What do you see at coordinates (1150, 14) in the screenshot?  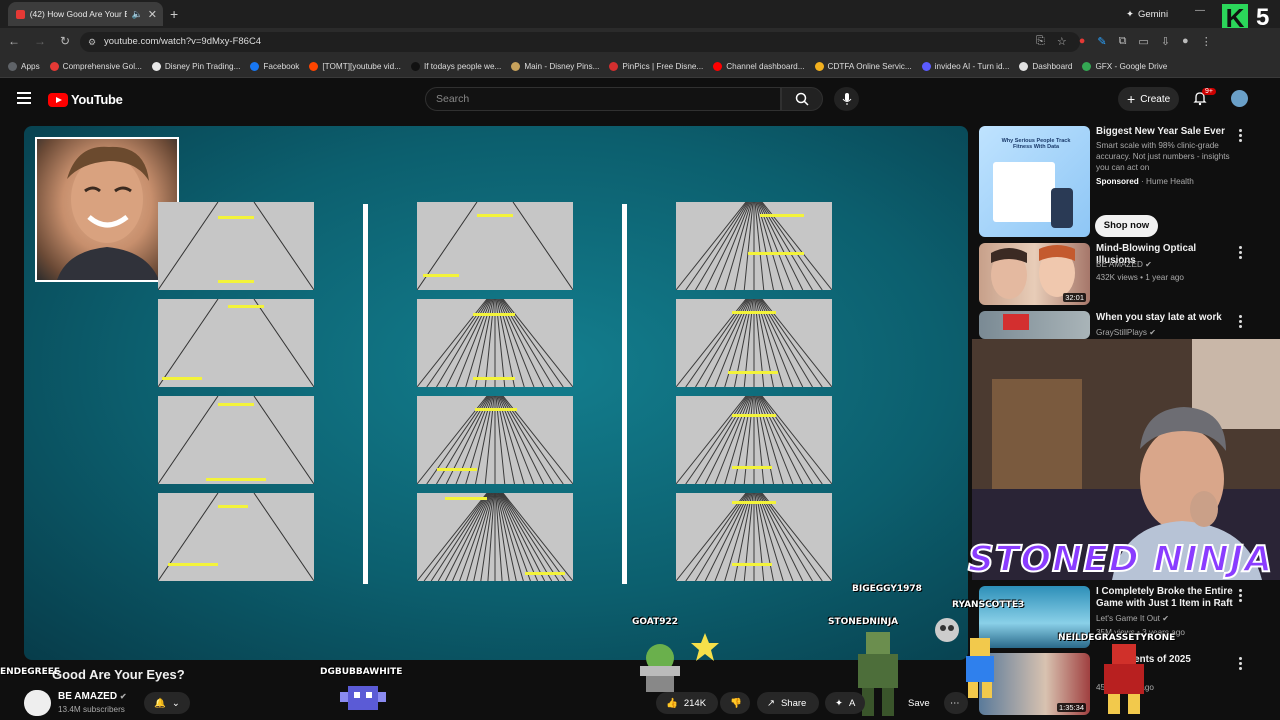 I see `gemini-button: ✦ Gemini` at bounding box center [1150, 14].